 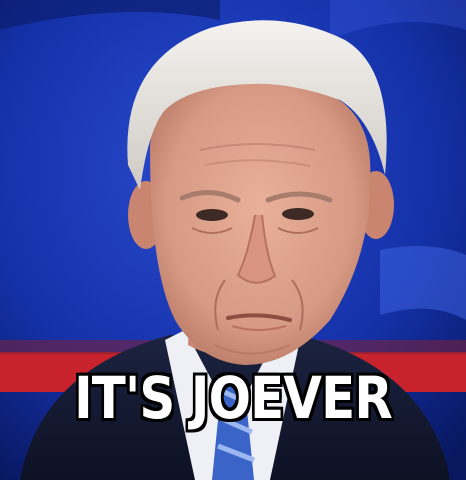 What do you see at coordinates (212, 215) in the screenshot?
I see `left-eye` at bounding box center [212, 215].